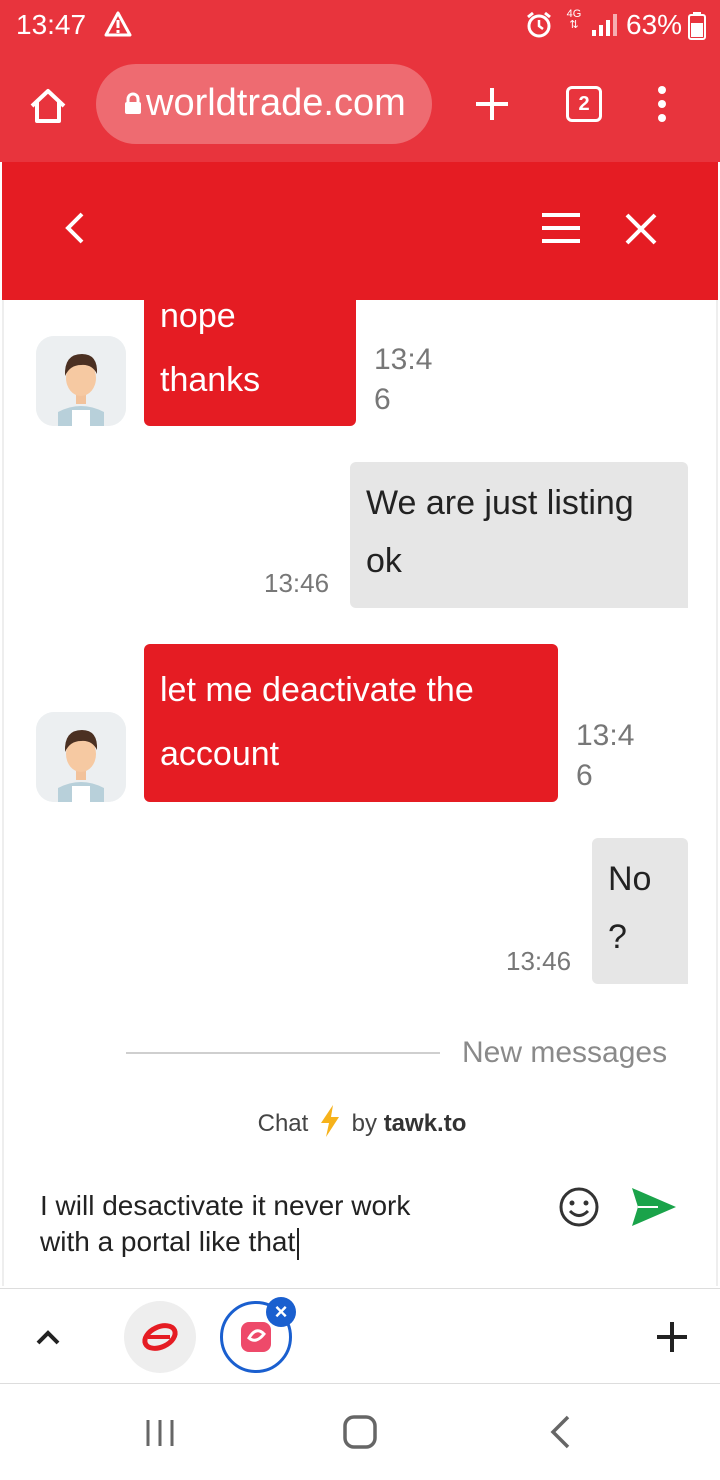  I want to click on overflow-menu-button, so click(662, 104).